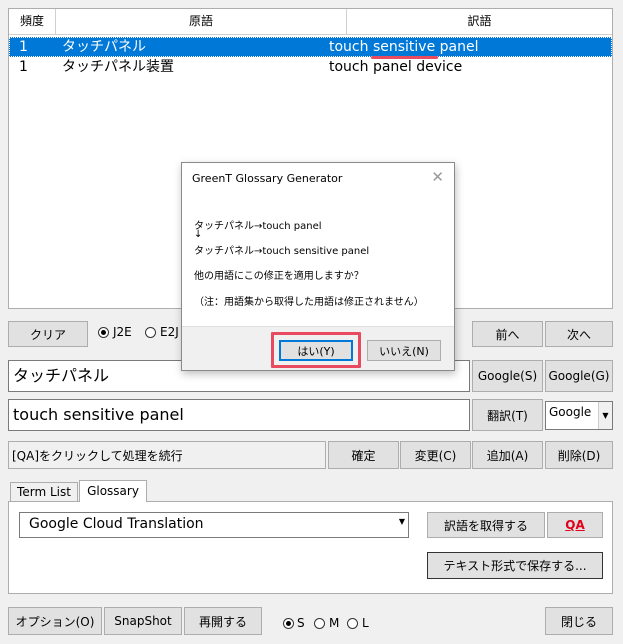 The width and height of the screenshot is (623, 644). I want to click on highlight-box, so click(316, 350).